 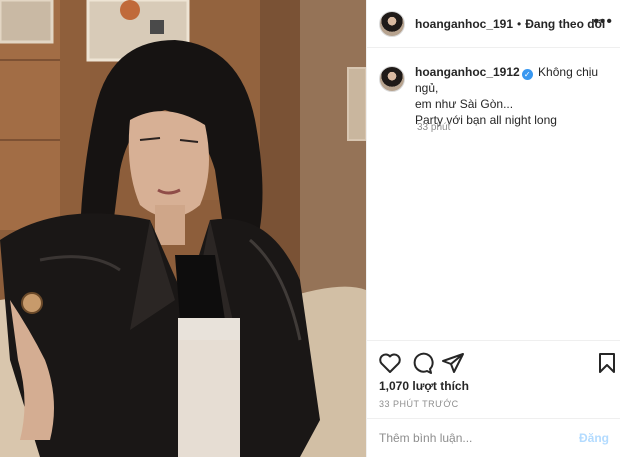 I want to click on comment-input, so click(x=479, y=438).